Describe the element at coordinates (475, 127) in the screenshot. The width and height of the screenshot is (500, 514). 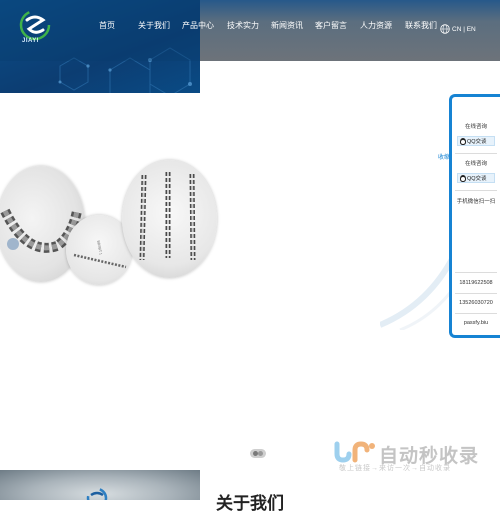
I see `online-consult-label-1: 在线咨询` at that location.